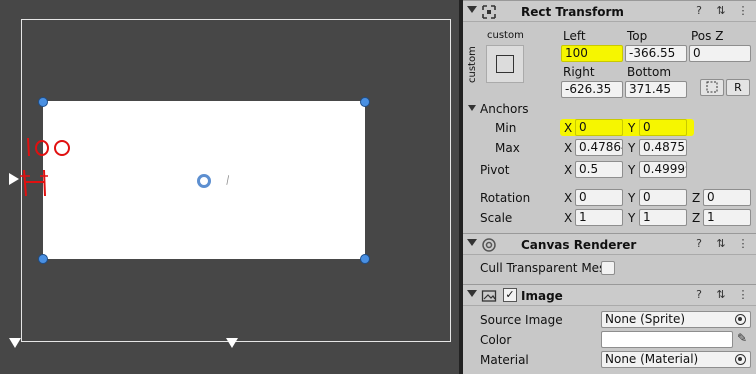 The height and width of the screenshot is (374, 756). What do you see at coordinates (472, 64) in the screenshot?
I see `anchor-preset-label-side: custom` at bounding box center [472, 64].